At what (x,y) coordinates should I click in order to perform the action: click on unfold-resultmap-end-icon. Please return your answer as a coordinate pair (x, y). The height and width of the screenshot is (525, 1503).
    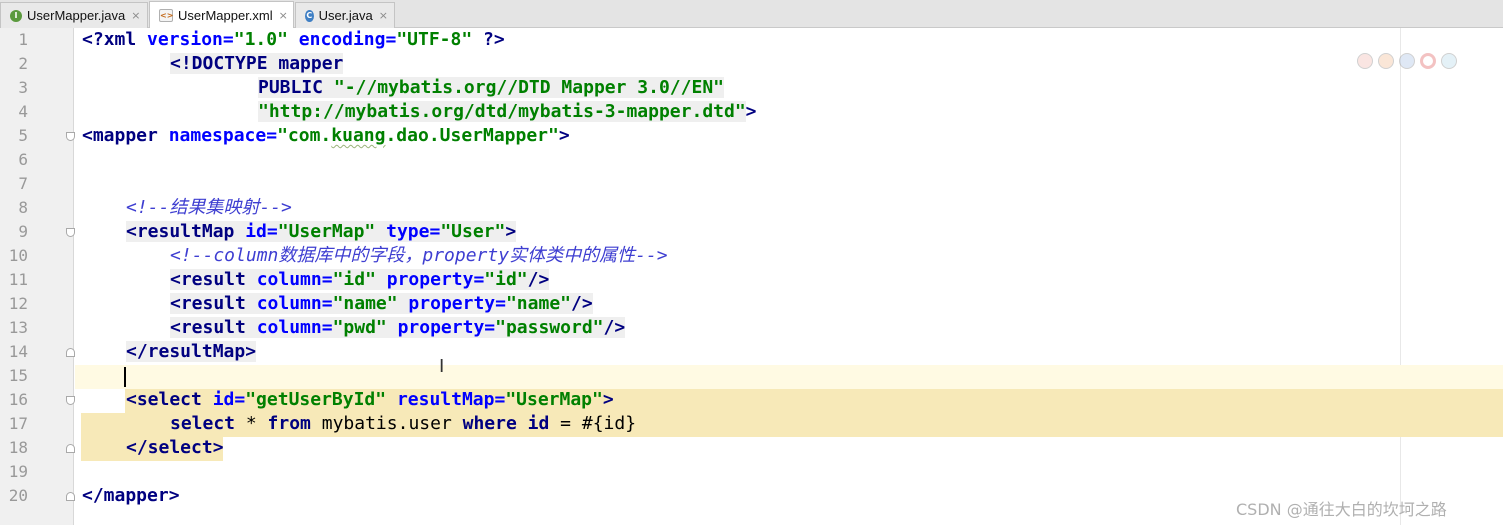
    Looking at the image, I should click on (70, 352).